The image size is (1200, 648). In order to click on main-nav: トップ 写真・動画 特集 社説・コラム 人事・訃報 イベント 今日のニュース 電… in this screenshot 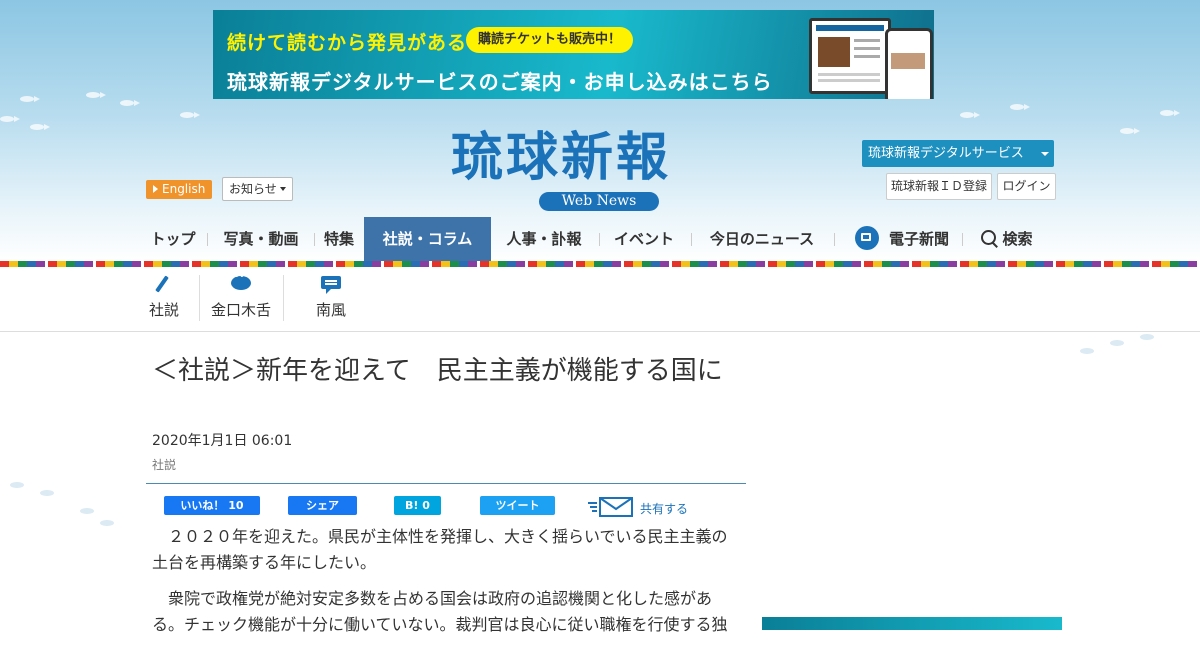, I will do `click(673, 239)`.